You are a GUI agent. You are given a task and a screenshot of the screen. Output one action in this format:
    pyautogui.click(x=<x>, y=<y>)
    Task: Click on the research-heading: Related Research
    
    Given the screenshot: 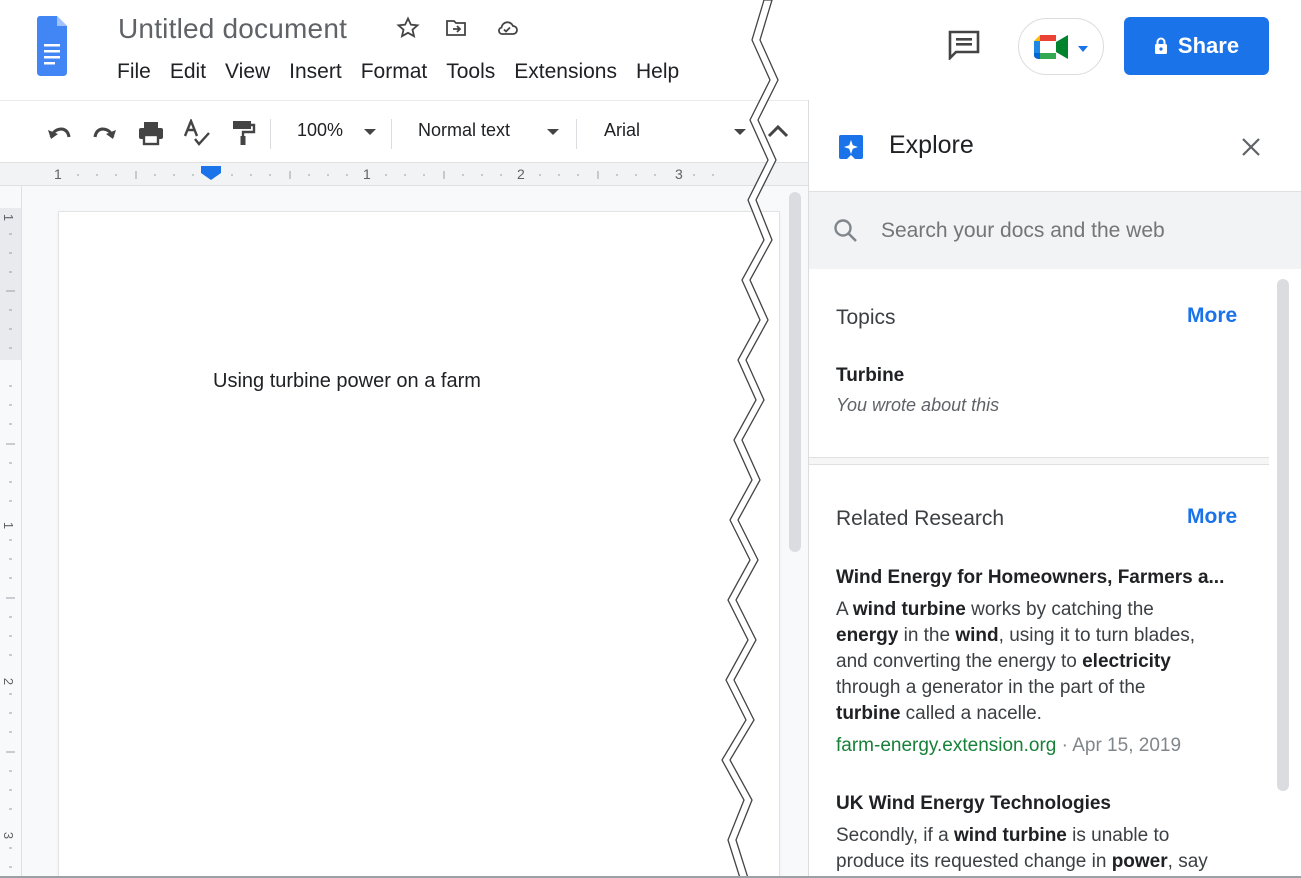 What is the action you would take?
    pyautogui.click(x=920, y=518)
    